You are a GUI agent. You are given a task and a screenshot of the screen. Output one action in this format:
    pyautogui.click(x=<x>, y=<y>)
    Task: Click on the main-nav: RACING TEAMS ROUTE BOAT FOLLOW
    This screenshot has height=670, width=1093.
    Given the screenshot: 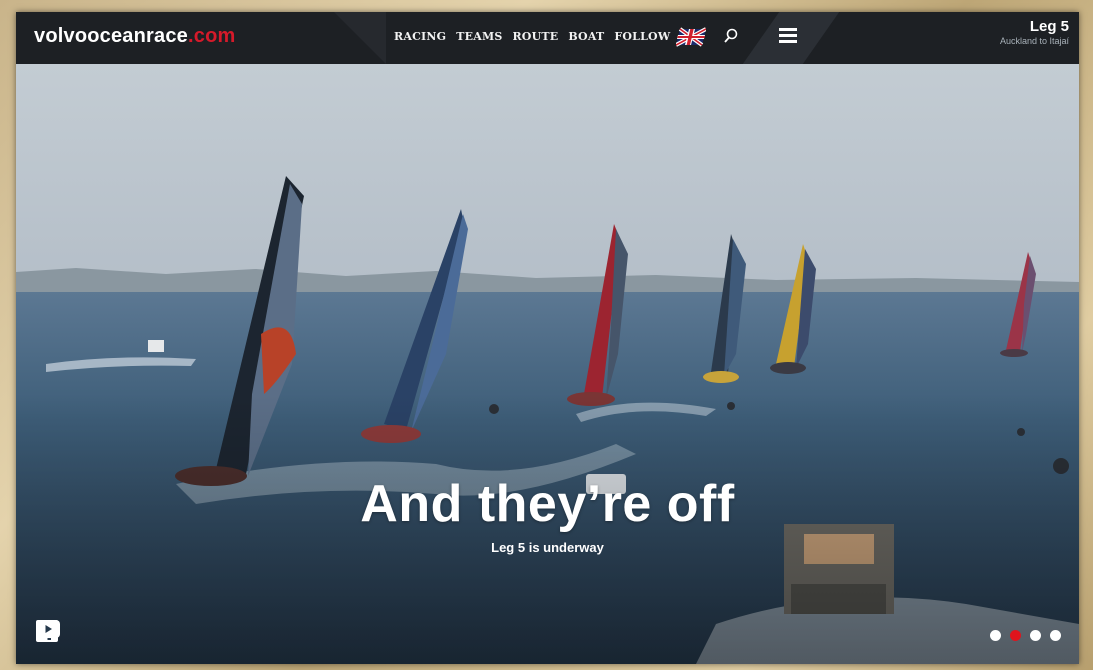 What is the action you would take?
    pyautogui.click(x=537, y=36)
    